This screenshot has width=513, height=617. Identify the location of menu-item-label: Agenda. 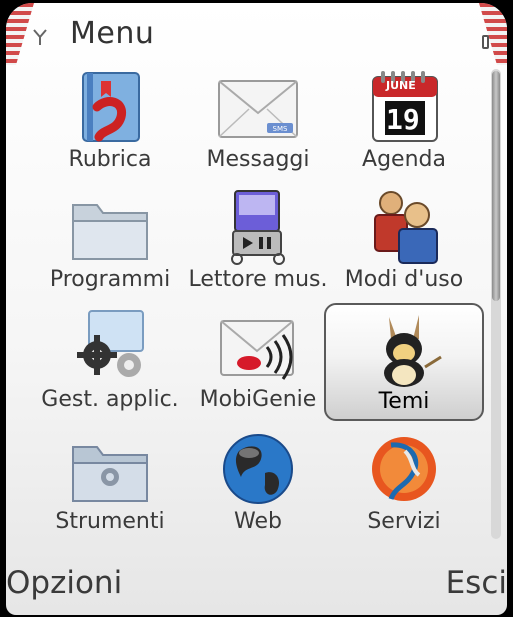
(404, 159).